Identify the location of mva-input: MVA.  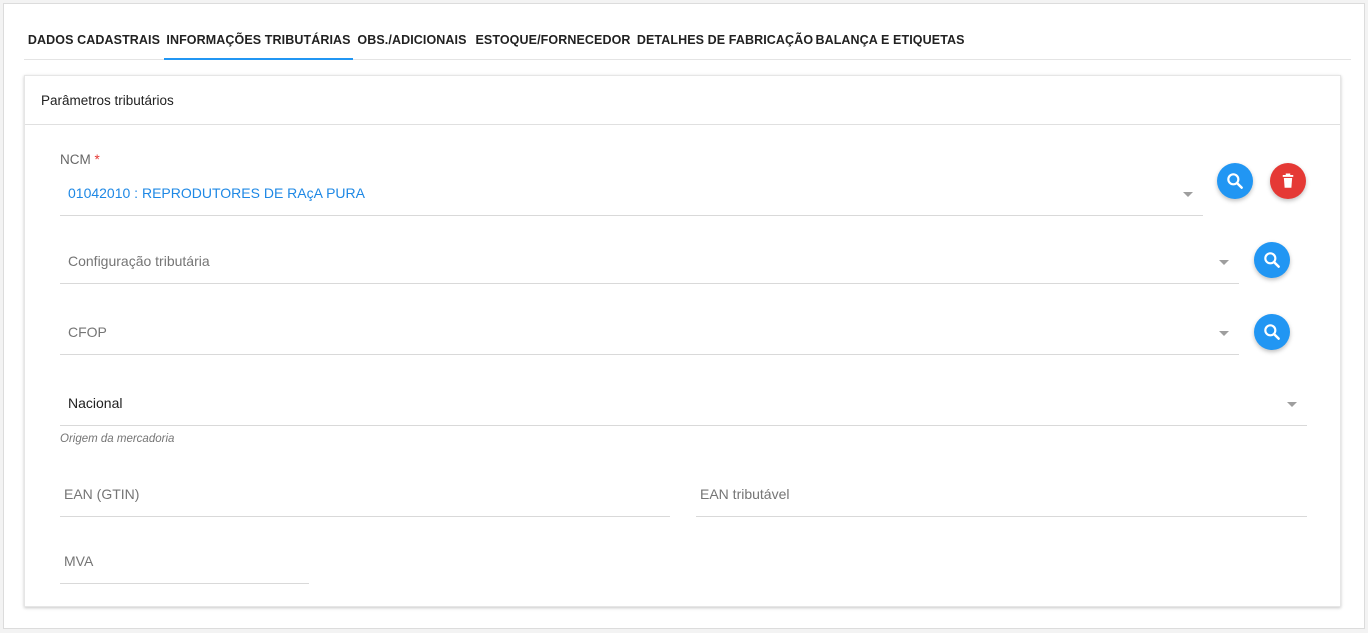
(184, 557).